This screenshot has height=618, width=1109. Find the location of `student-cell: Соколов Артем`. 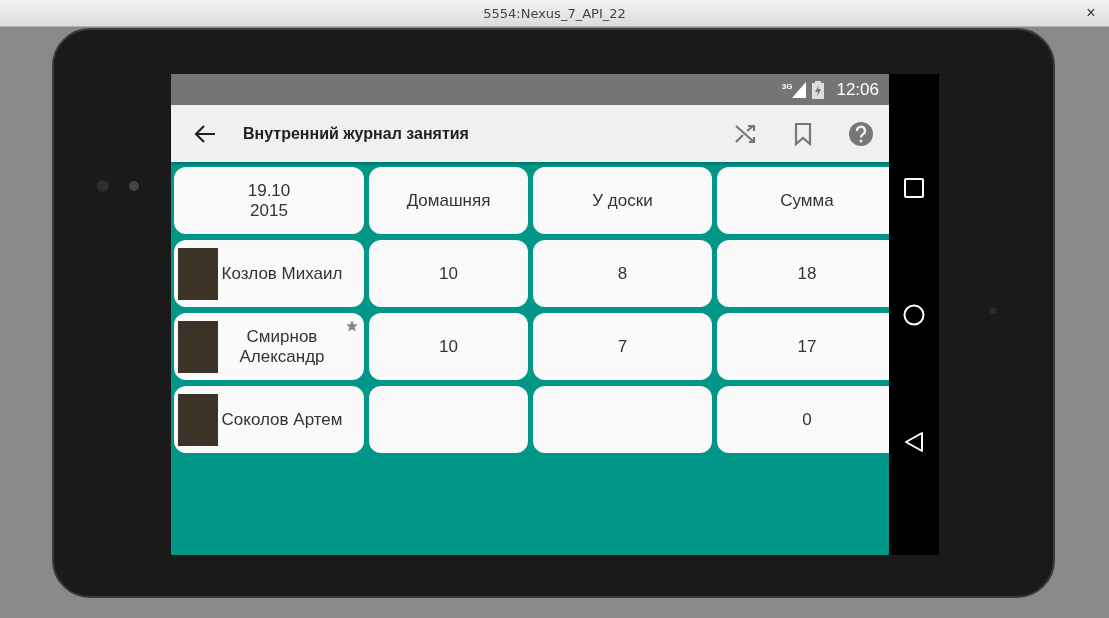

student-cell: Соколов Артем is located at coordinates (269, 419).